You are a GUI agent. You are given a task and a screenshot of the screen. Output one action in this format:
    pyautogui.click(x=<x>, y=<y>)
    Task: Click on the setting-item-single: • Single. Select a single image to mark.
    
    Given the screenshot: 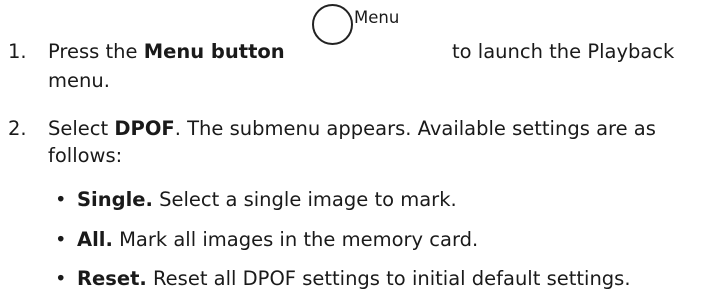 What is the action you would take?
    pyautogui.click(x=256, y=200)
    